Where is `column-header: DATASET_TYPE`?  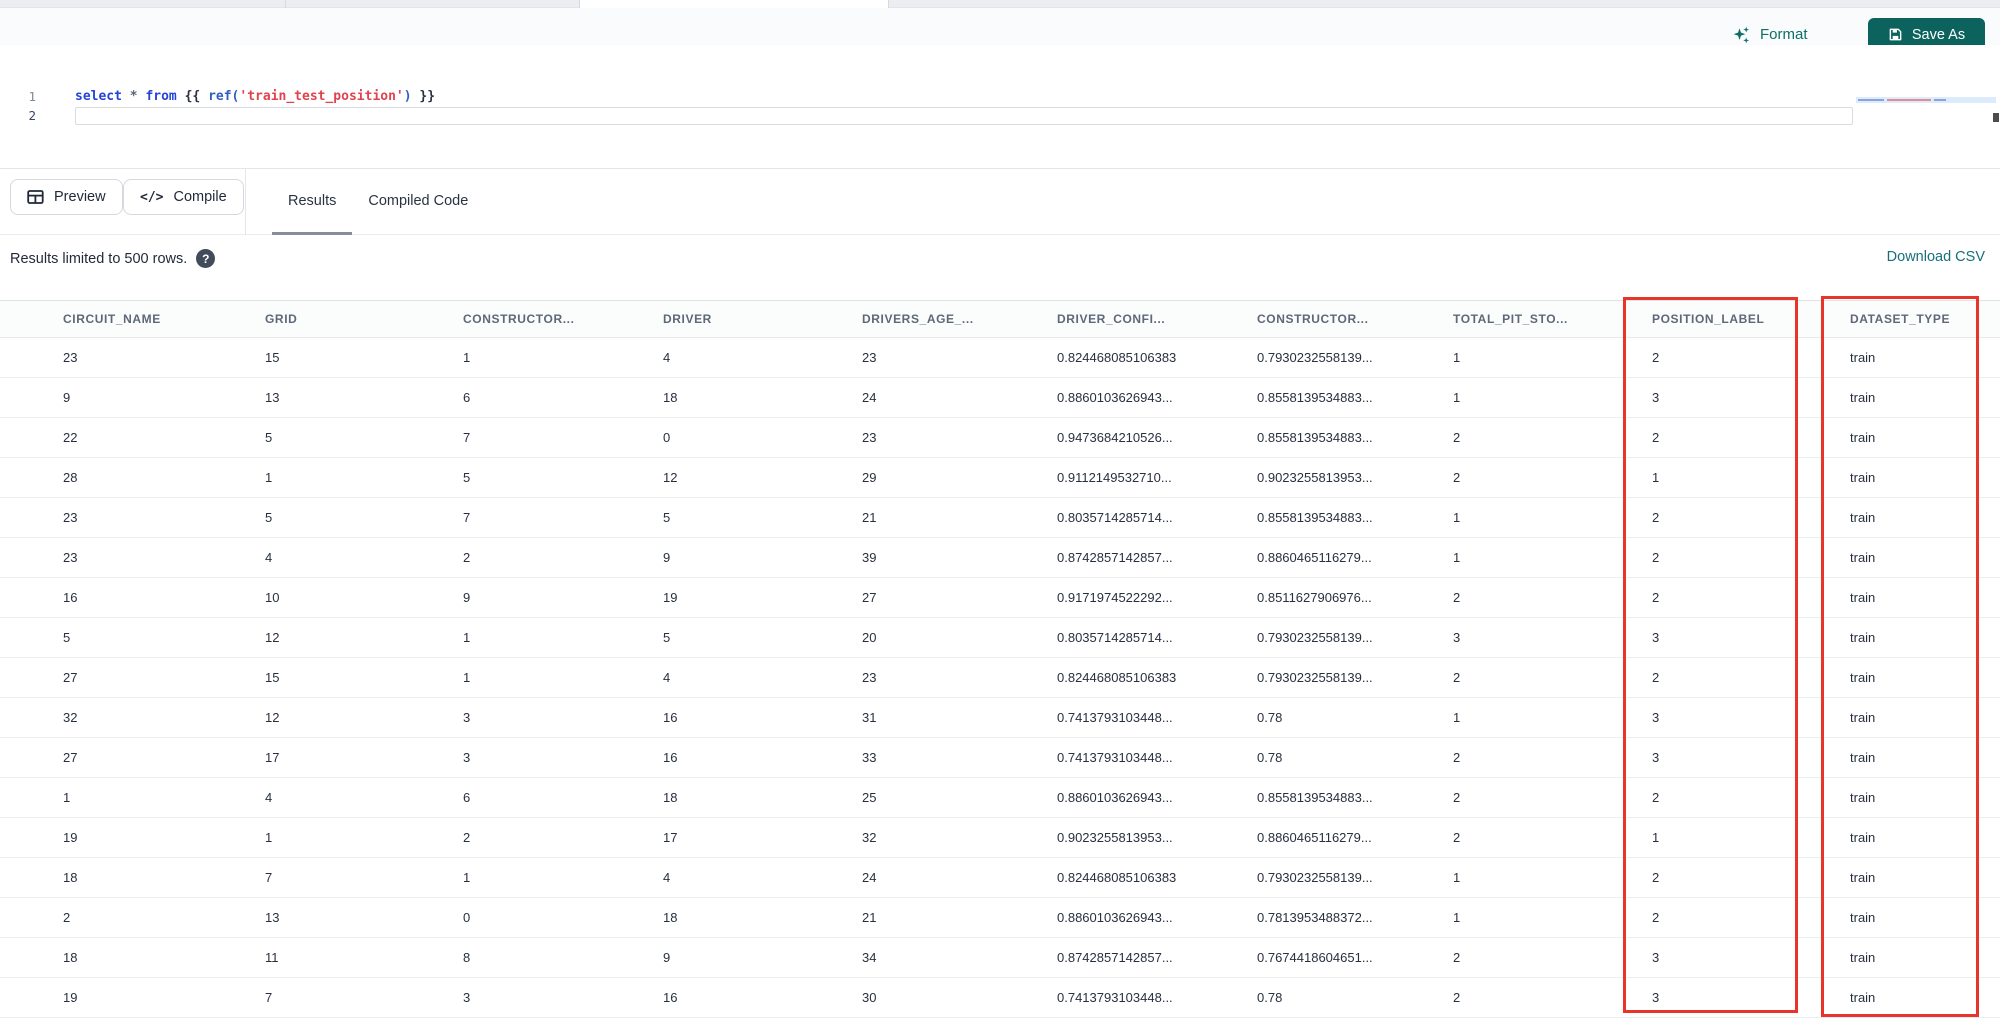 column-header: DATASET_TYPE is located at coordinates (1900, 319).